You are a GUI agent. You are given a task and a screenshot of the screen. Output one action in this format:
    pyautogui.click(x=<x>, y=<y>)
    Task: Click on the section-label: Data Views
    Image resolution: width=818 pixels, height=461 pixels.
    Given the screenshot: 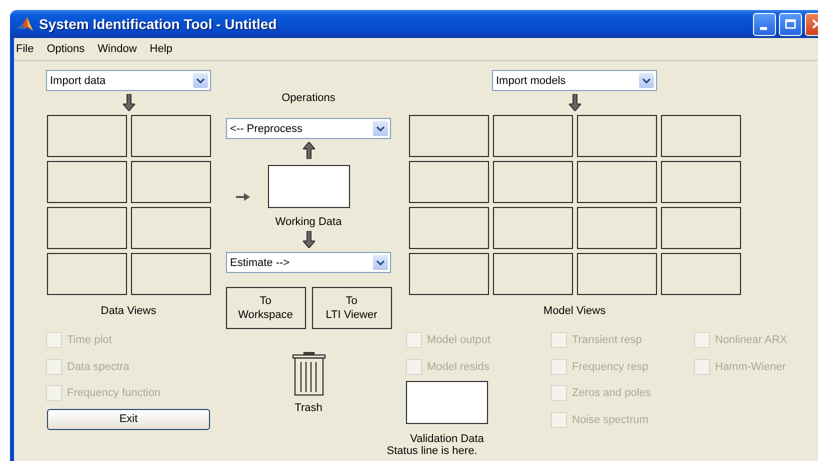 What is the action you would take?
    pyautogui.click(x=128, y=312)
    